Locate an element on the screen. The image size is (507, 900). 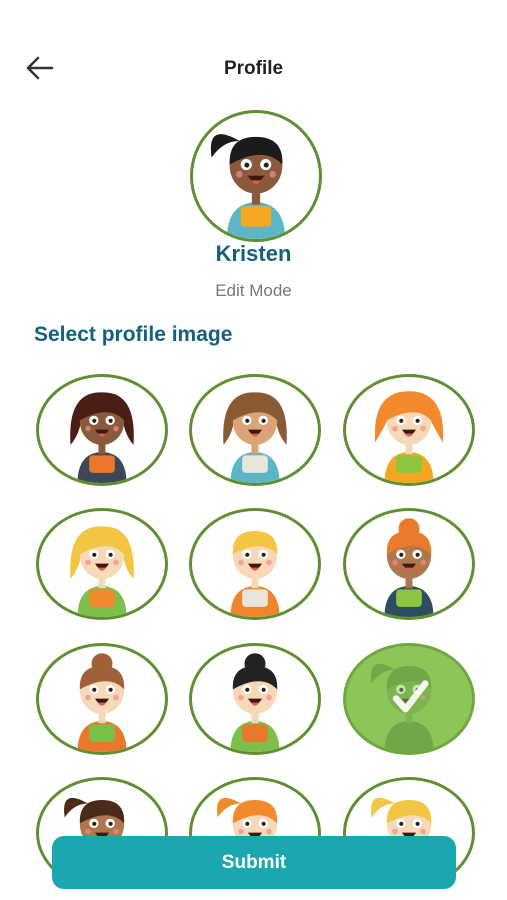
edit-mode-label: Edit Mode is located at coordinates (253, 290).